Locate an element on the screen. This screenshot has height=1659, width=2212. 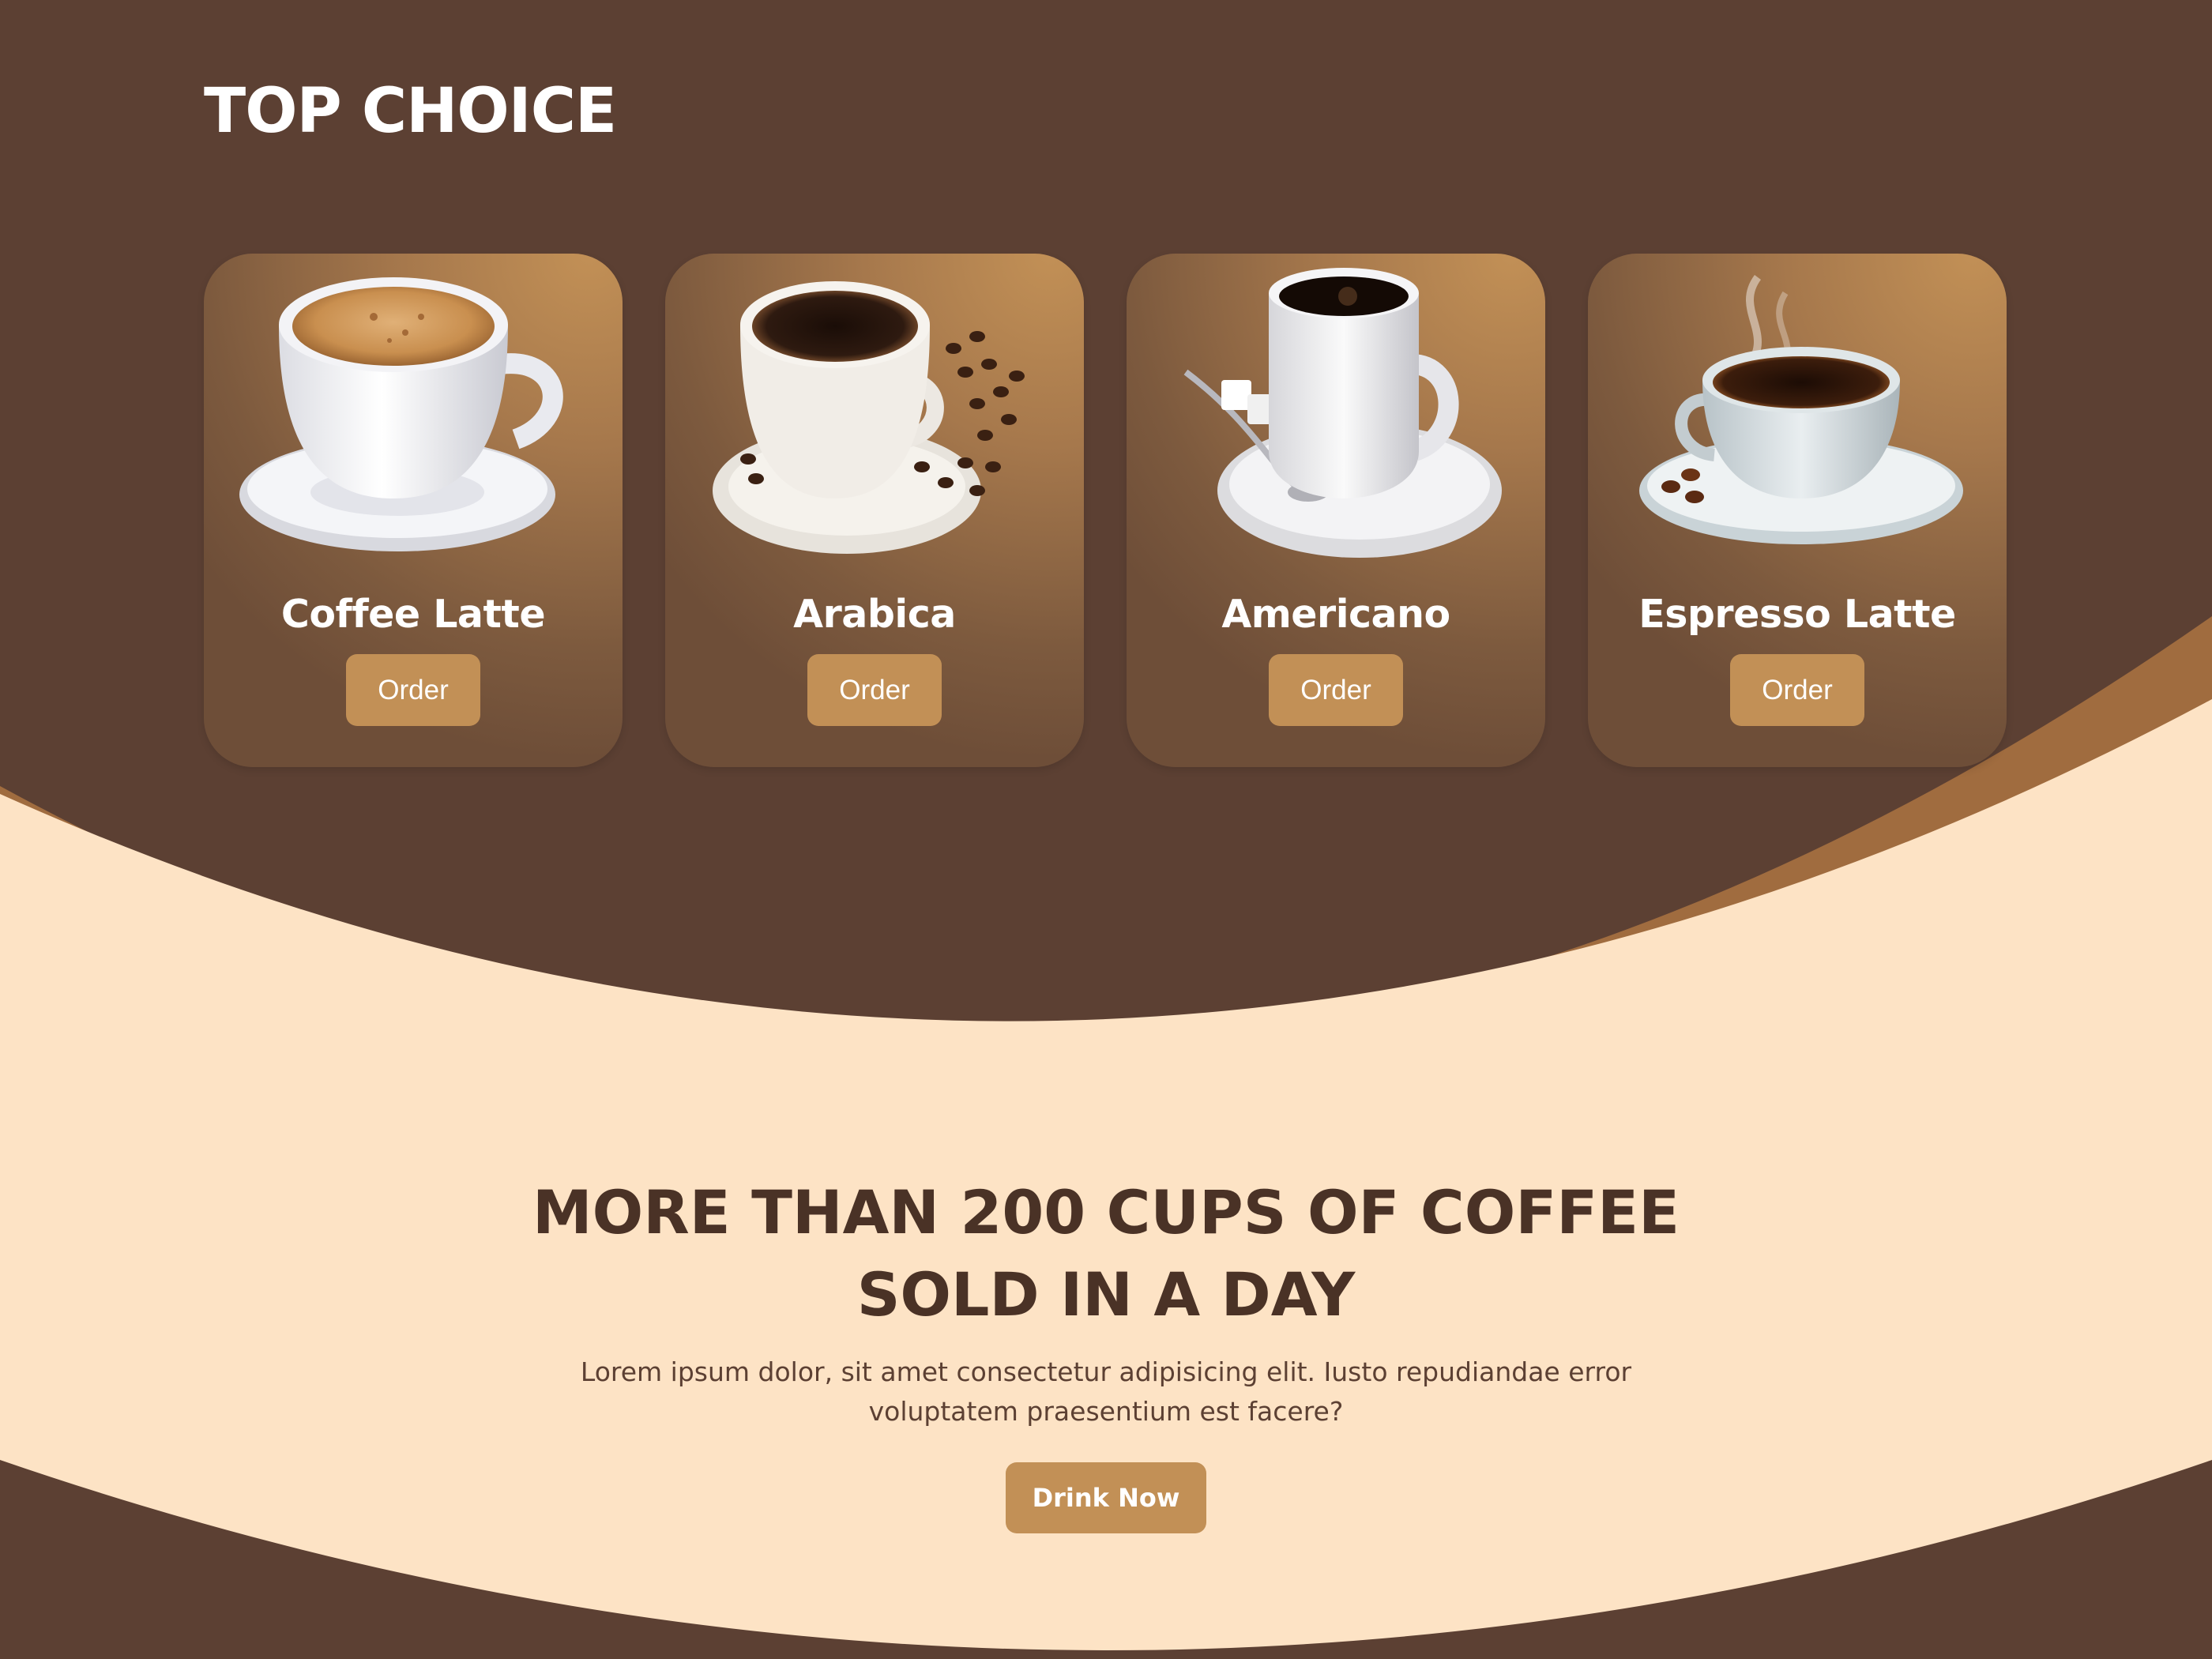
coffee-latte-image is located at coordinates (401, 414).